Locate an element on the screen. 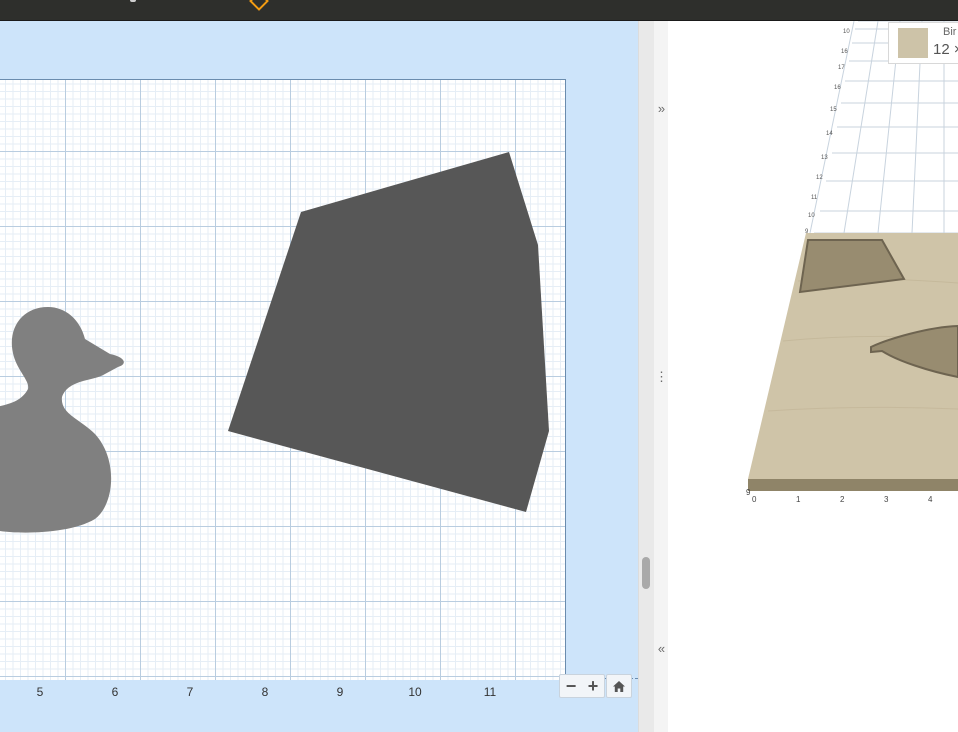 This screenshot has width=958, height=732. ruler-tick: 5 is located at coordinates (40, 692).